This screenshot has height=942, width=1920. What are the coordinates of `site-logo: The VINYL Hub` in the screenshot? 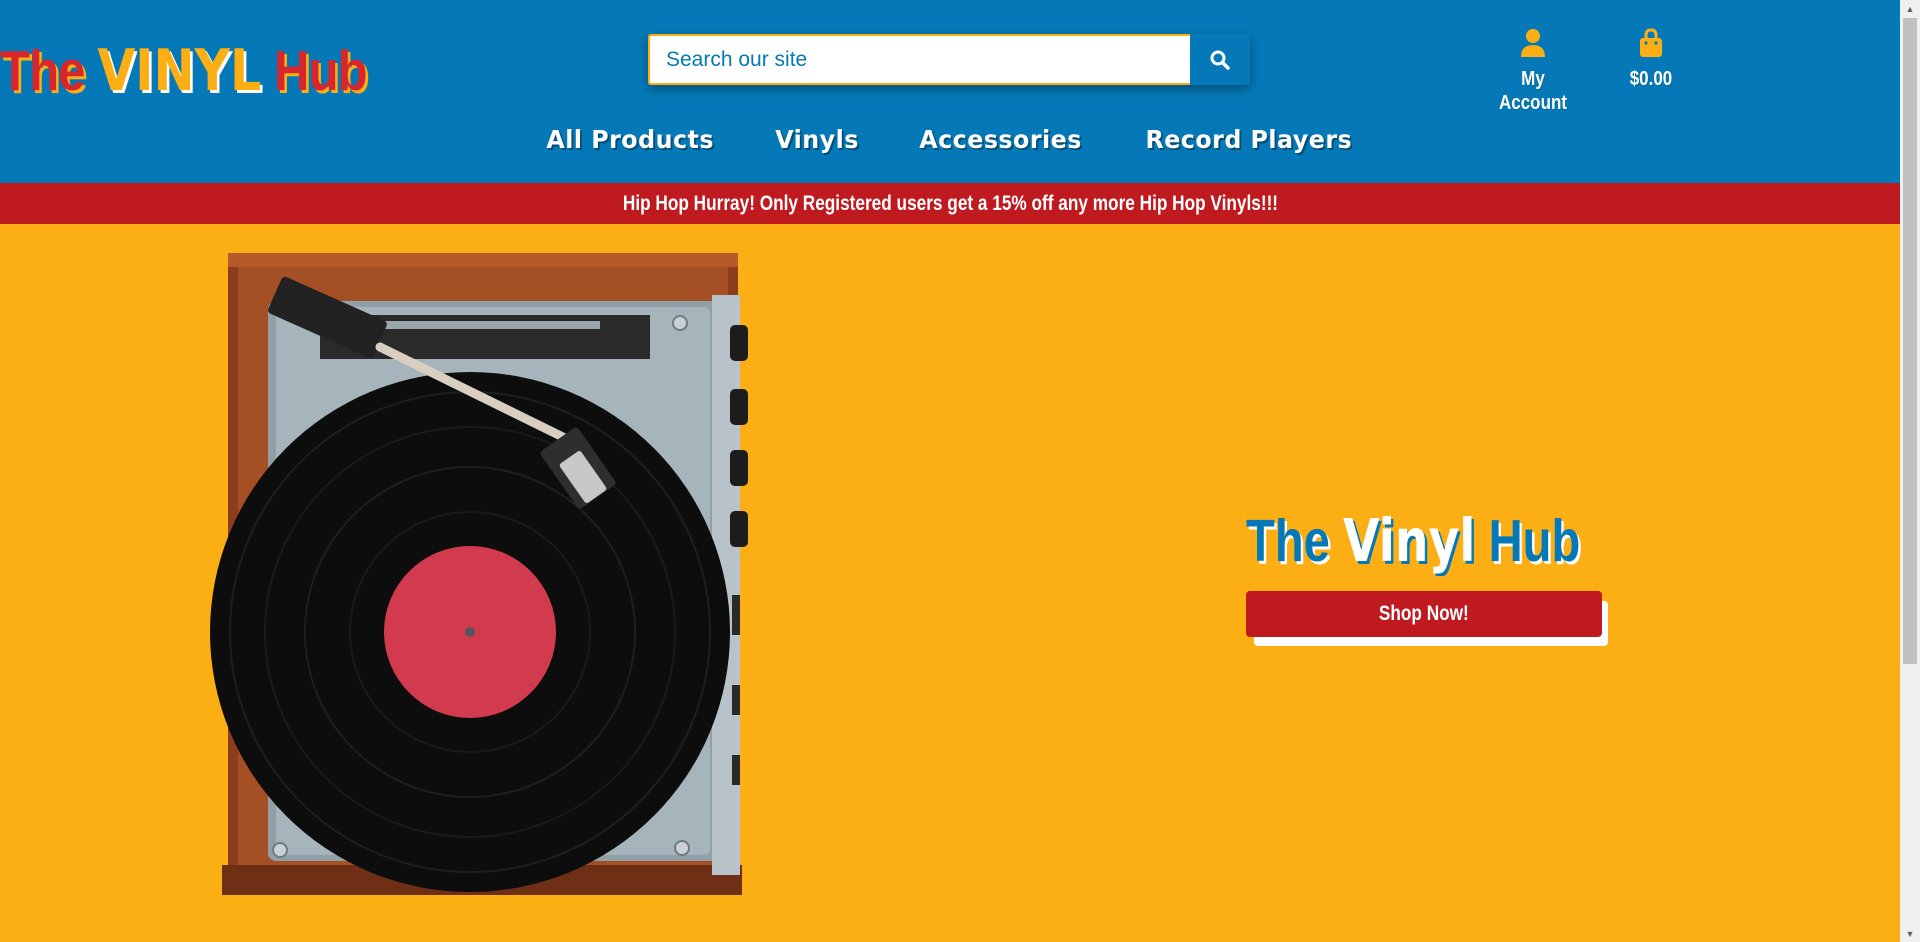 It's located at (184, 71).